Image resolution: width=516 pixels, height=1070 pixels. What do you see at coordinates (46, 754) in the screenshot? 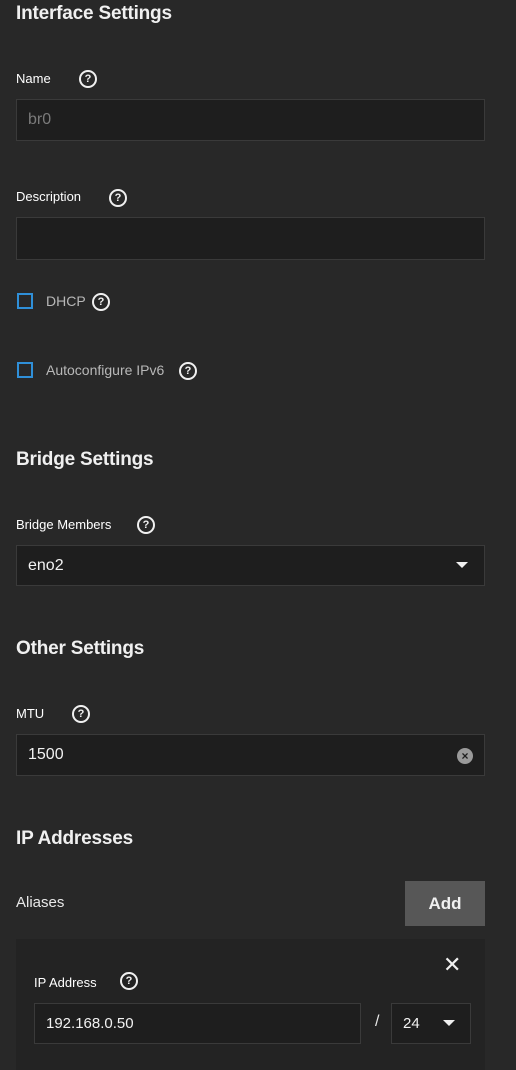
I see `mtu-value: 1500` at bounding box center [46, 754].